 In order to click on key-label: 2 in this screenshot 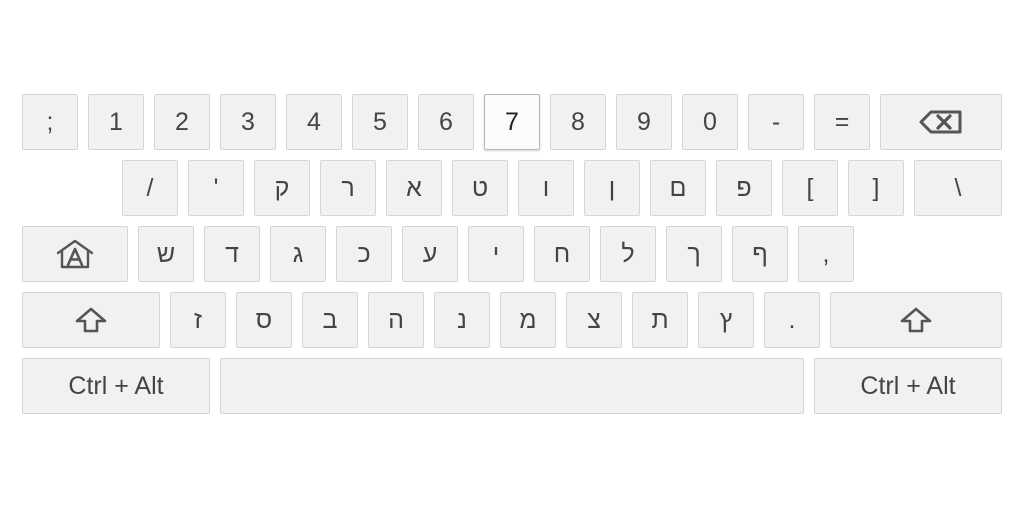, I will do `click(182, 121)`.